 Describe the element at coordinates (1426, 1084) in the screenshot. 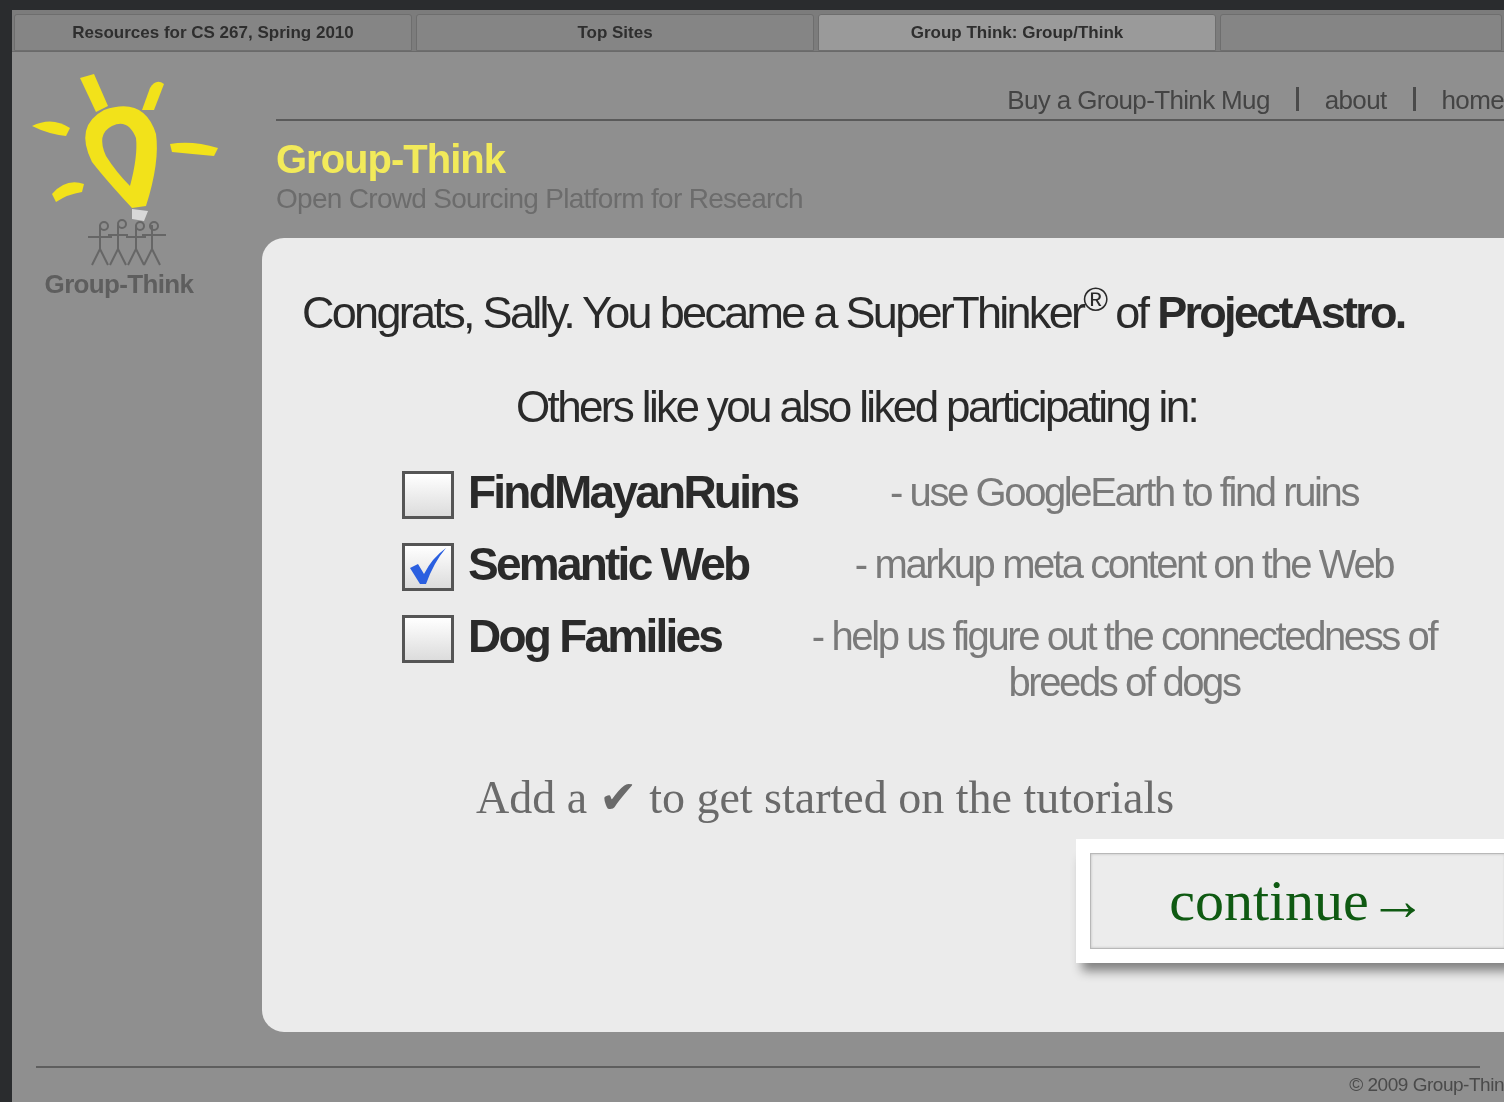

I see `footer-copyright: © 2009 Group-Thin` at that location.